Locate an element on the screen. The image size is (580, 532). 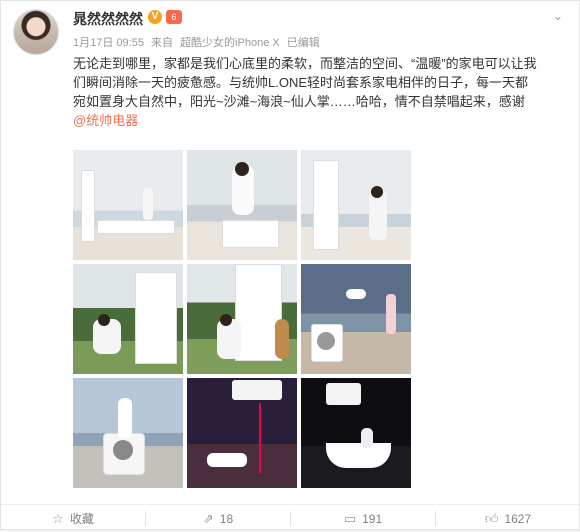
repost-icon: ⇗ is located at coordinates (208, 518).